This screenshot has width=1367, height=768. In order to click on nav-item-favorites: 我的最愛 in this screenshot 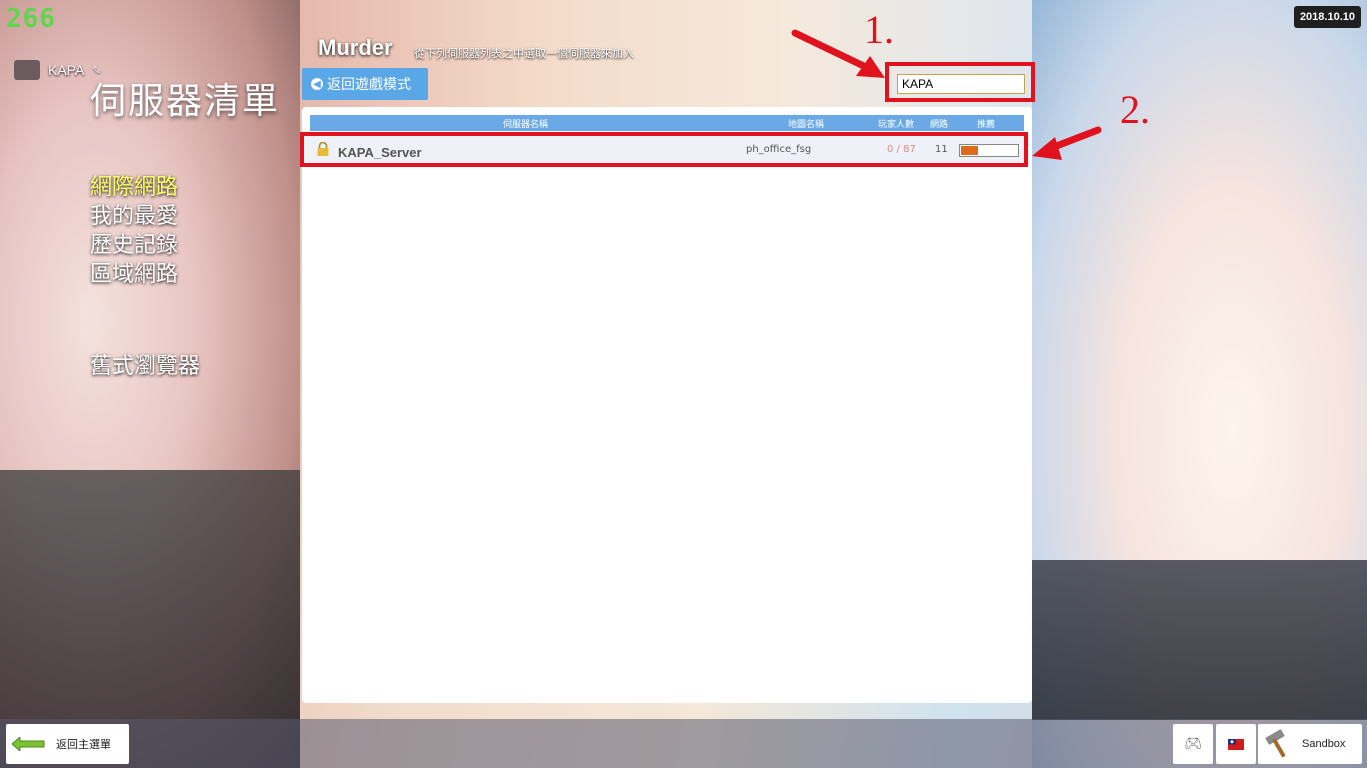, I will do `click(134, 216)`.